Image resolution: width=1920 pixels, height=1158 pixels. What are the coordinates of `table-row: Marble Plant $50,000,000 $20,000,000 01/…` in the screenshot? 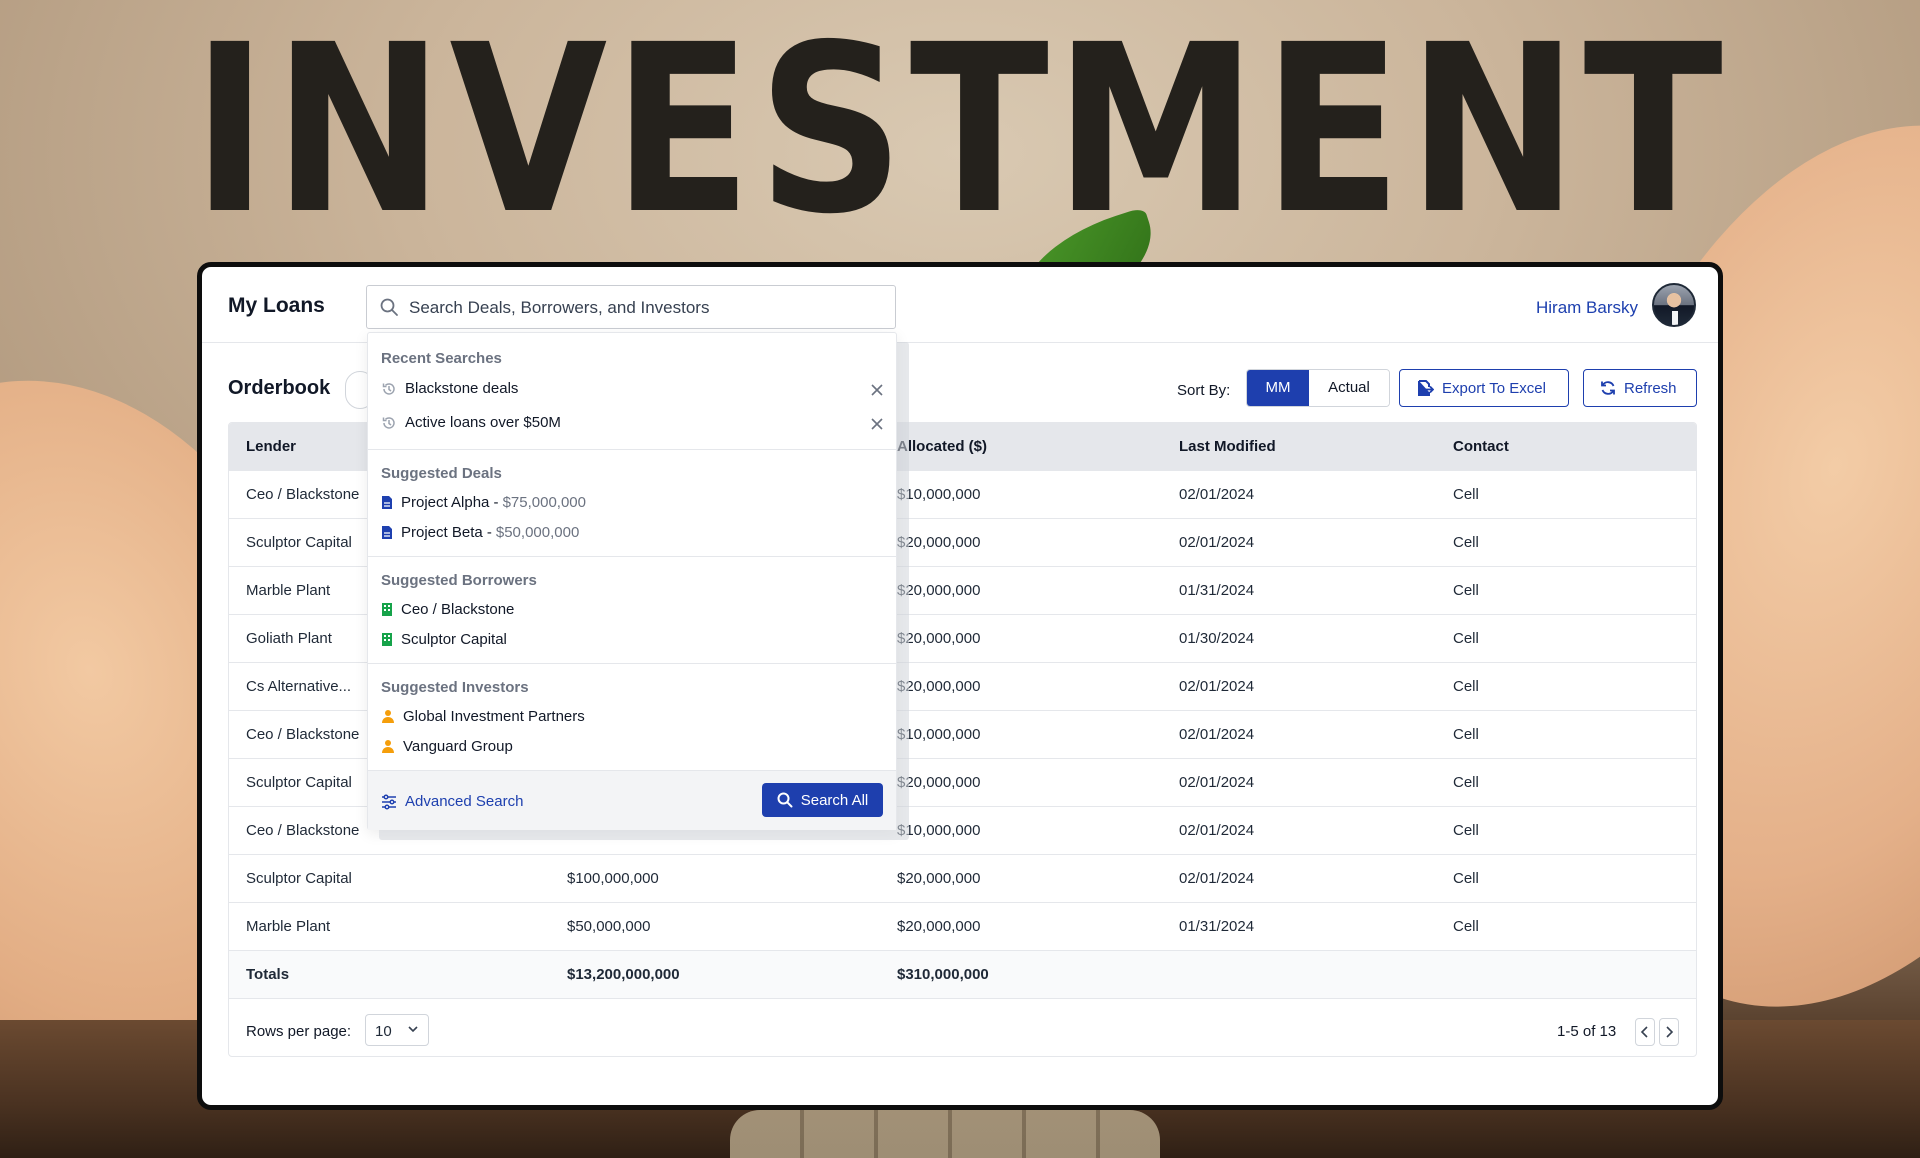 It's located at (962, 927).